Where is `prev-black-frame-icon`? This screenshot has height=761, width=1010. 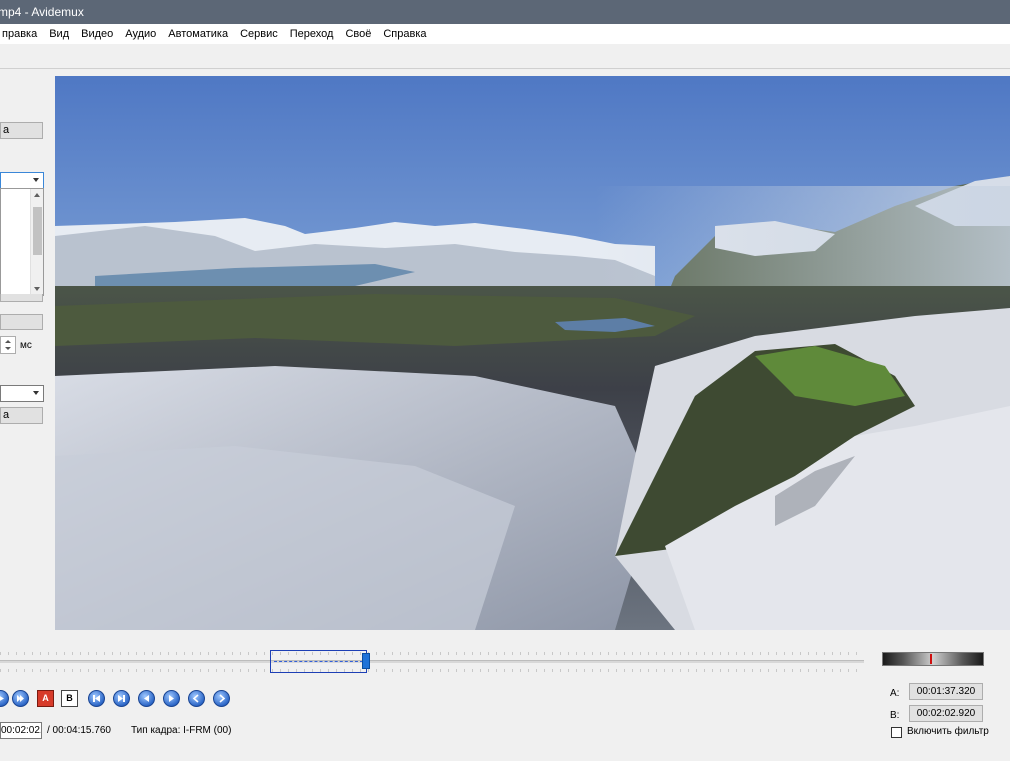 prev-black-frame-icon is located at coordinates (146, 698).